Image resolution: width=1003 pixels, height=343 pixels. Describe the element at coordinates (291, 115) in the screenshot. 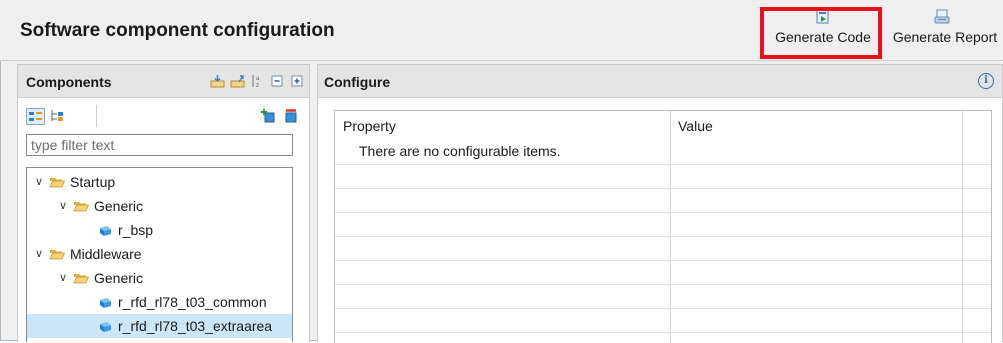

I see `remove-component-icon` at that location.